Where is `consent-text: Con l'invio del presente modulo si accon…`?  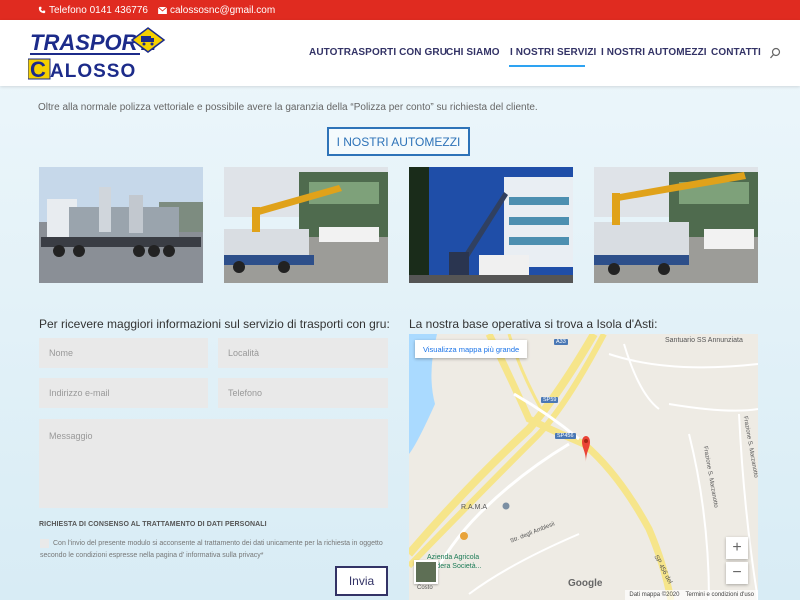 consent-text: Con l'invio del presente modulo si accon… is located at coordinates (211, 549).